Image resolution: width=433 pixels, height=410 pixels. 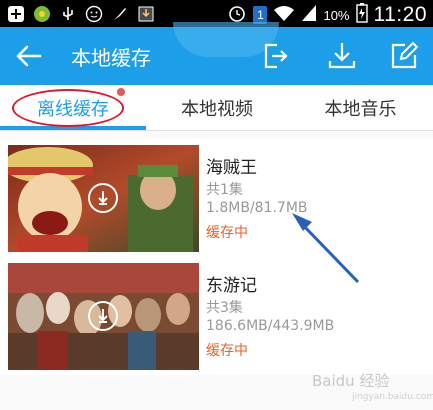 What do you see at coordinates (326, 248) in the screenshot?
I see `annotation-arrow` at bounding box center [326, 248].